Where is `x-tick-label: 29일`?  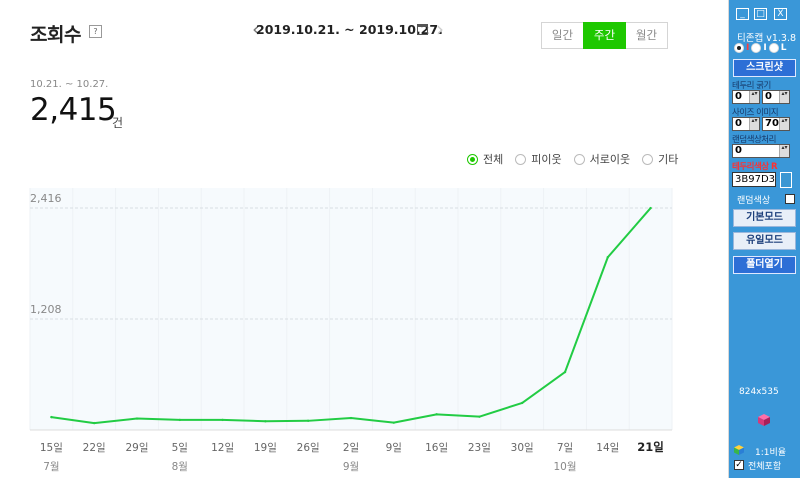 x-tick-label: 29일 is located at coordinates (136, 447).